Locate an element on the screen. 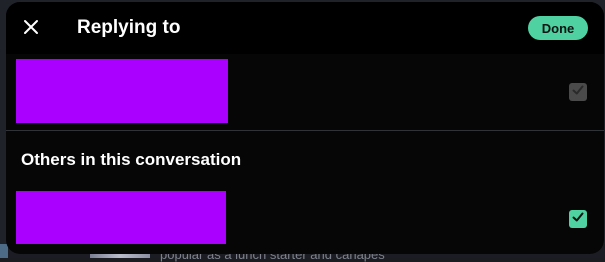 The image size is (605, 262). recipient-checkbox-disabled is located at coordinates (578, 92).